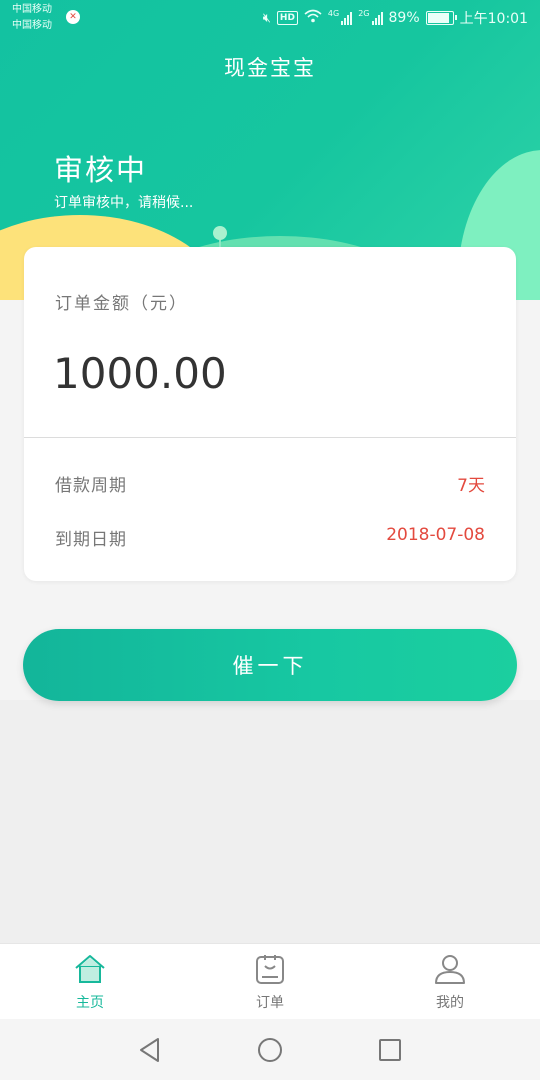 This screenshot has width=540, height=1080. Describe the element at coordinates (270, 437) in the screenshot. I see `card-divider` at that location.